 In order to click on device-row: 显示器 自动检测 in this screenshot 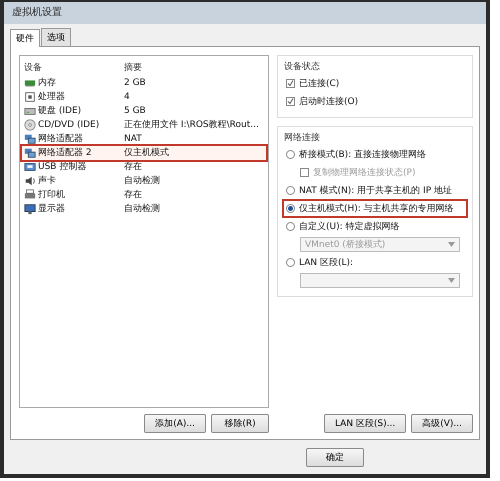, I will do `click(144, 209)`.